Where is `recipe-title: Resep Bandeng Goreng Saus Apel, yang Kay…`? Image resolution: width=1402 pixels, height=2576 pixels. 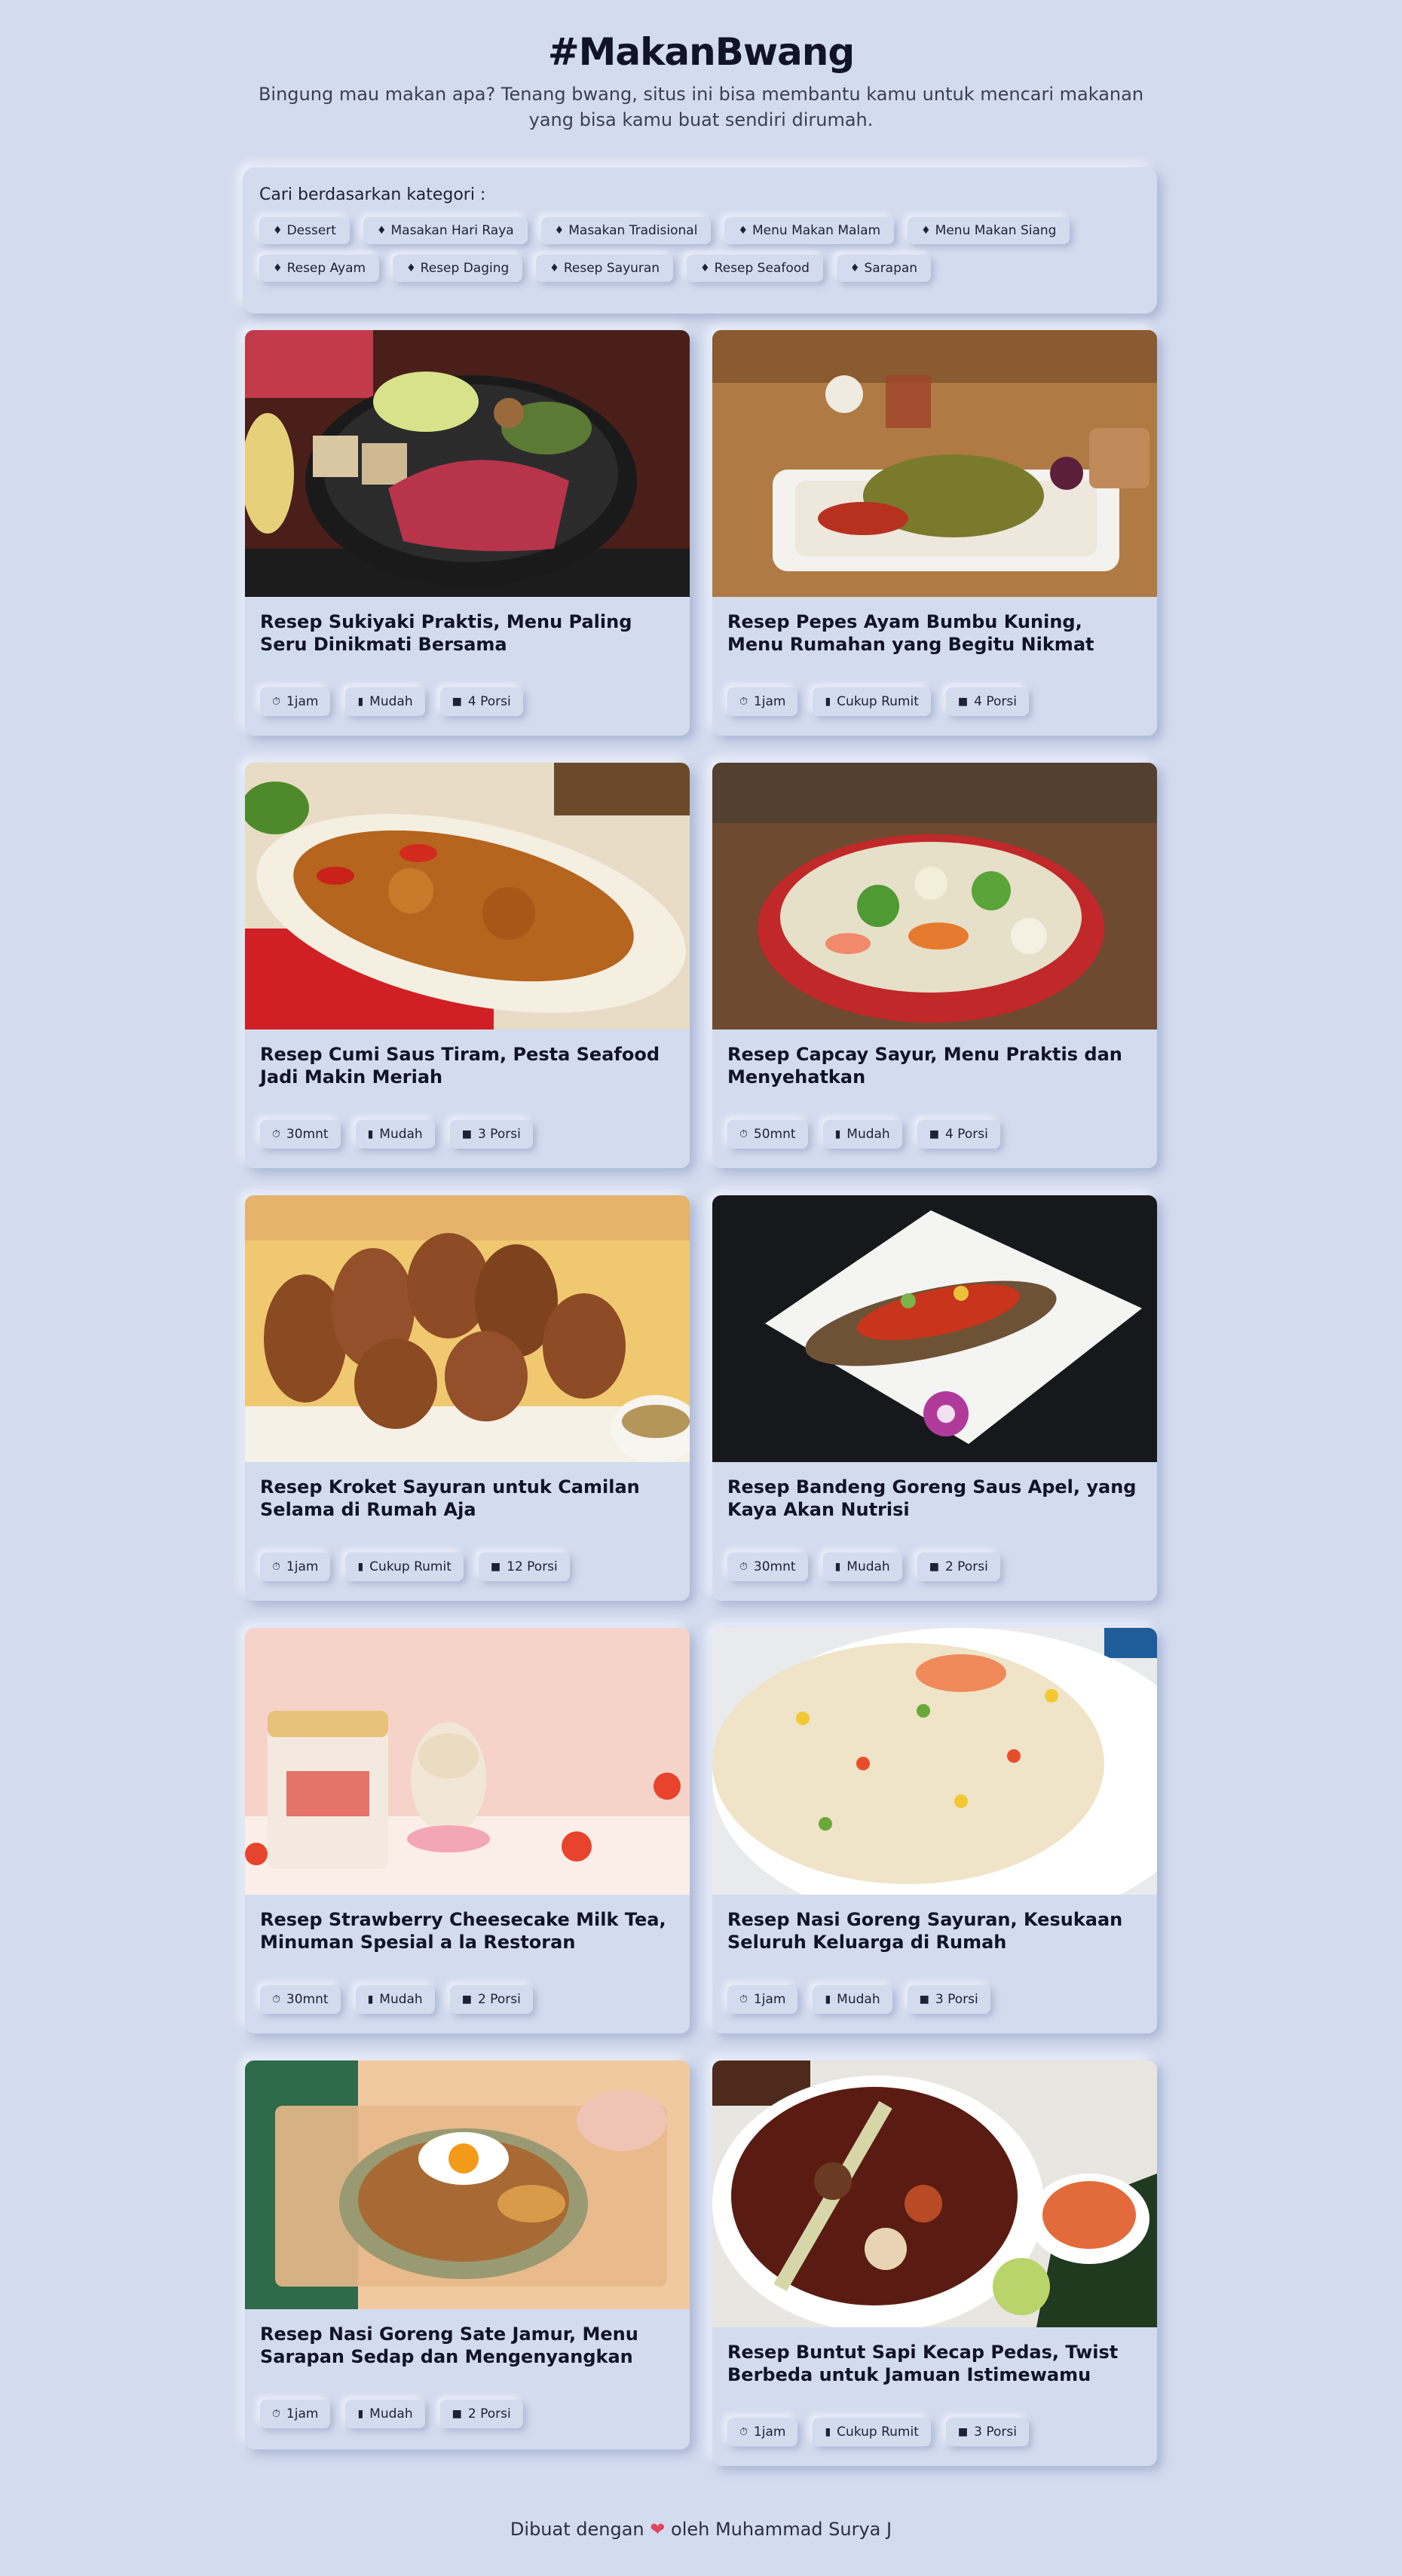 recipe-title: Resep Bandeng Goreng Saus Apel, yang Kay… is located at coordinates (934, 1503).